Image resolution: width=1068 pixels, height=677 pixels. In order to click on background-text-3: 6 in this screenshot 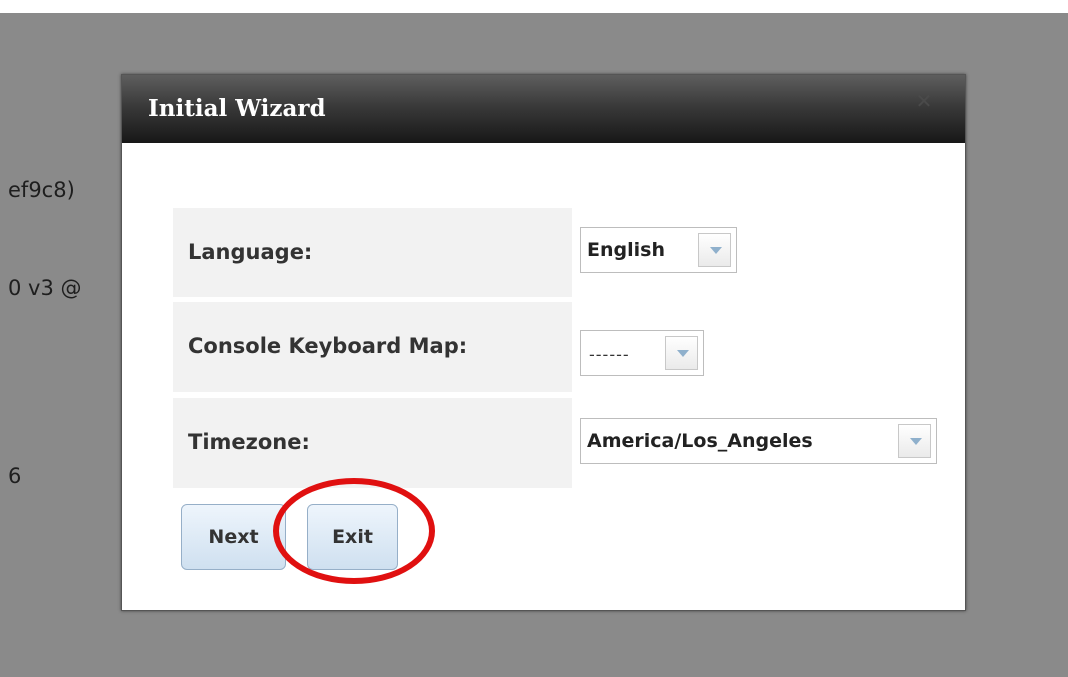, I will do `click(15, 476)`.